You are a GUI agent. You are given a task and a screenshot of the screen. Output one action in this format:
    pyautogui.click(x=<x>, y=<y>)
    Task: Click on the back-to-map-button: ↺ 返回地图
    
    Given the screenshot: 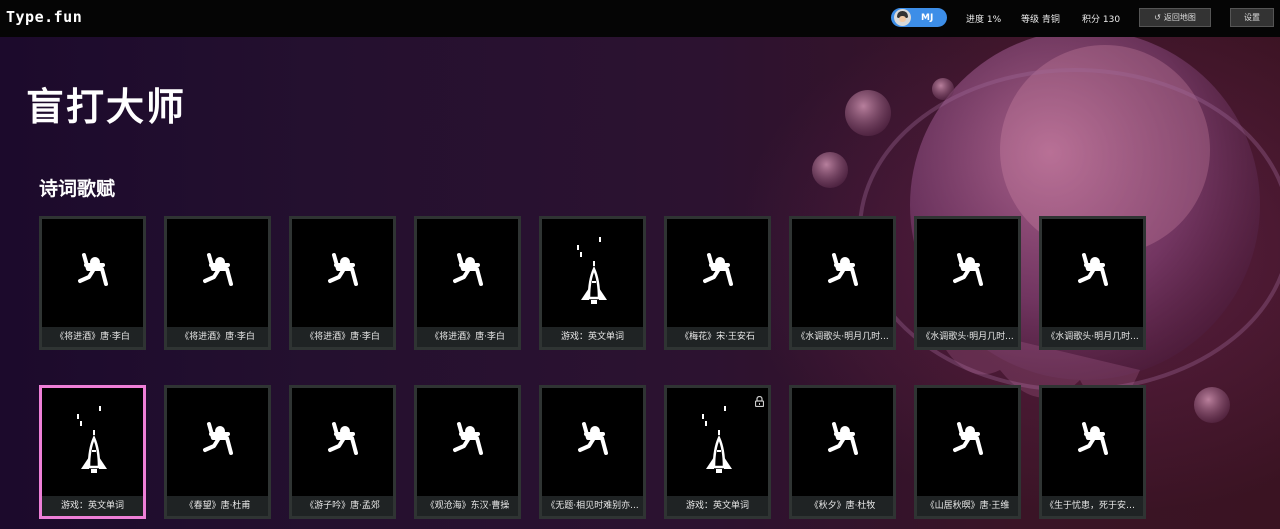 What is the action you would take?
    pyautogui.click(x=1175, y=17)
    